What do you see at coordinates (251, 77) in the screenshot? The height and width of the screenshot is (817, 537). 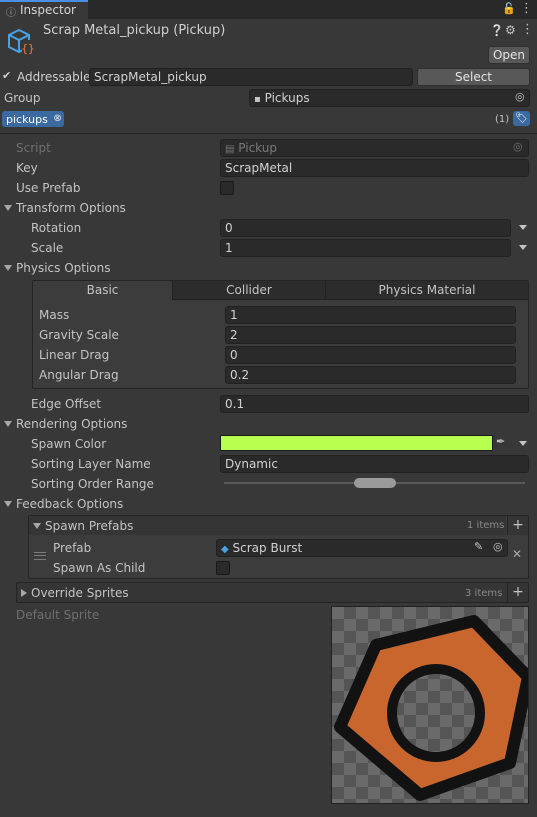 I see `address-field: ScrapMetal_pickup` at bounding box center [251, 77].